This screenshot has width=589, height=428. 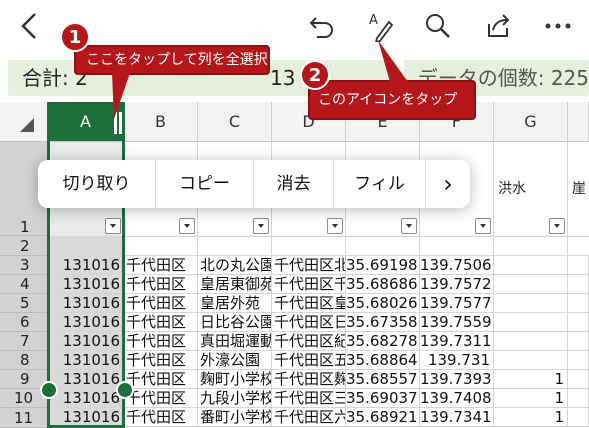 What do you see at coordinates (187, 226) in the screenshot?
I see `filter-dropdown-b` at bounding box center [187, 226].